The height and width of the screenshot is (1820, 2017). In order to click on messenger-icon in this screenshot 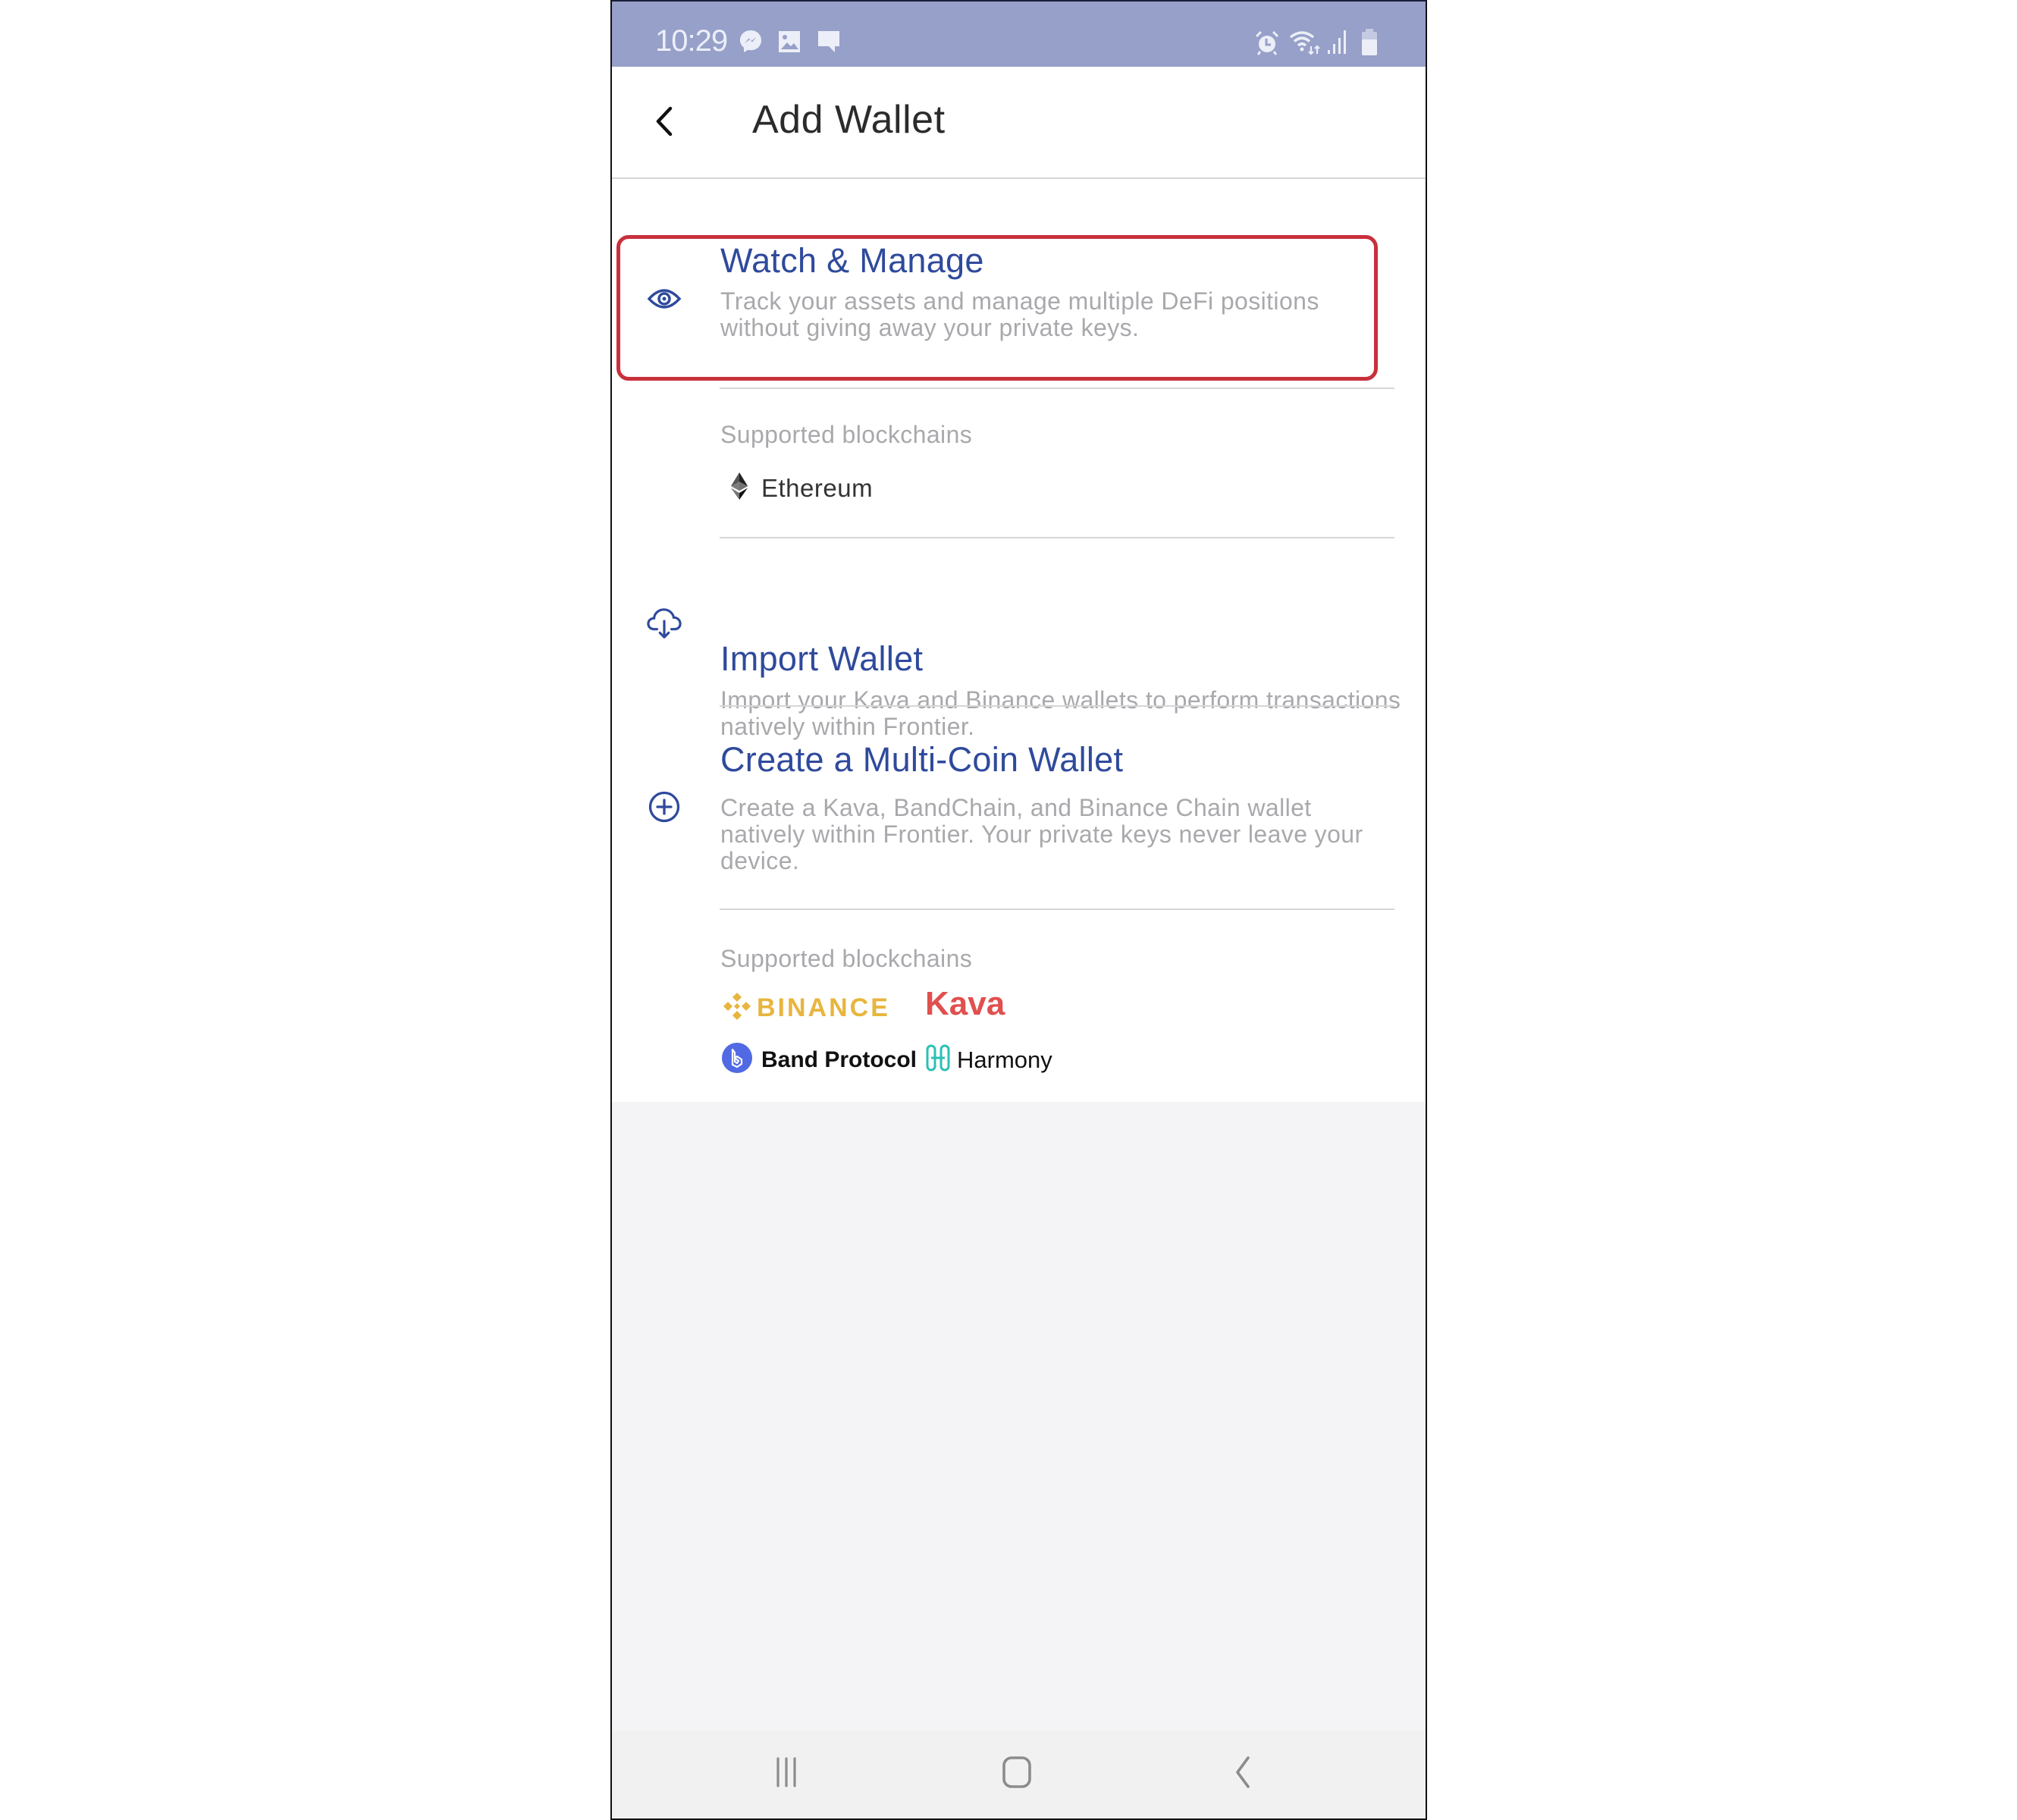, I will do `click(751, 43)`.